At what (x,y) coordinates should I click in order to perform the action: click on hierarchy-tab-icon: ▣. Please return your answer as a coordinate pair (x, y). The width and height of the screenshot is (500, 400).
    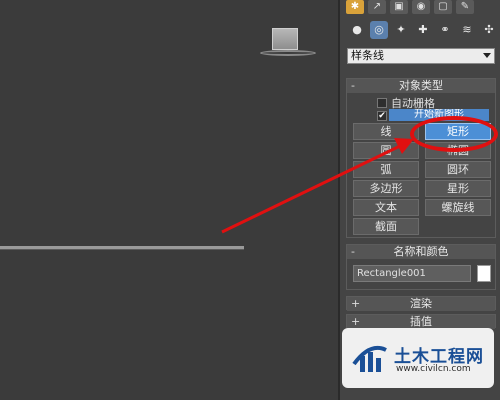
    Looking at the image, I should click on (399, 7).